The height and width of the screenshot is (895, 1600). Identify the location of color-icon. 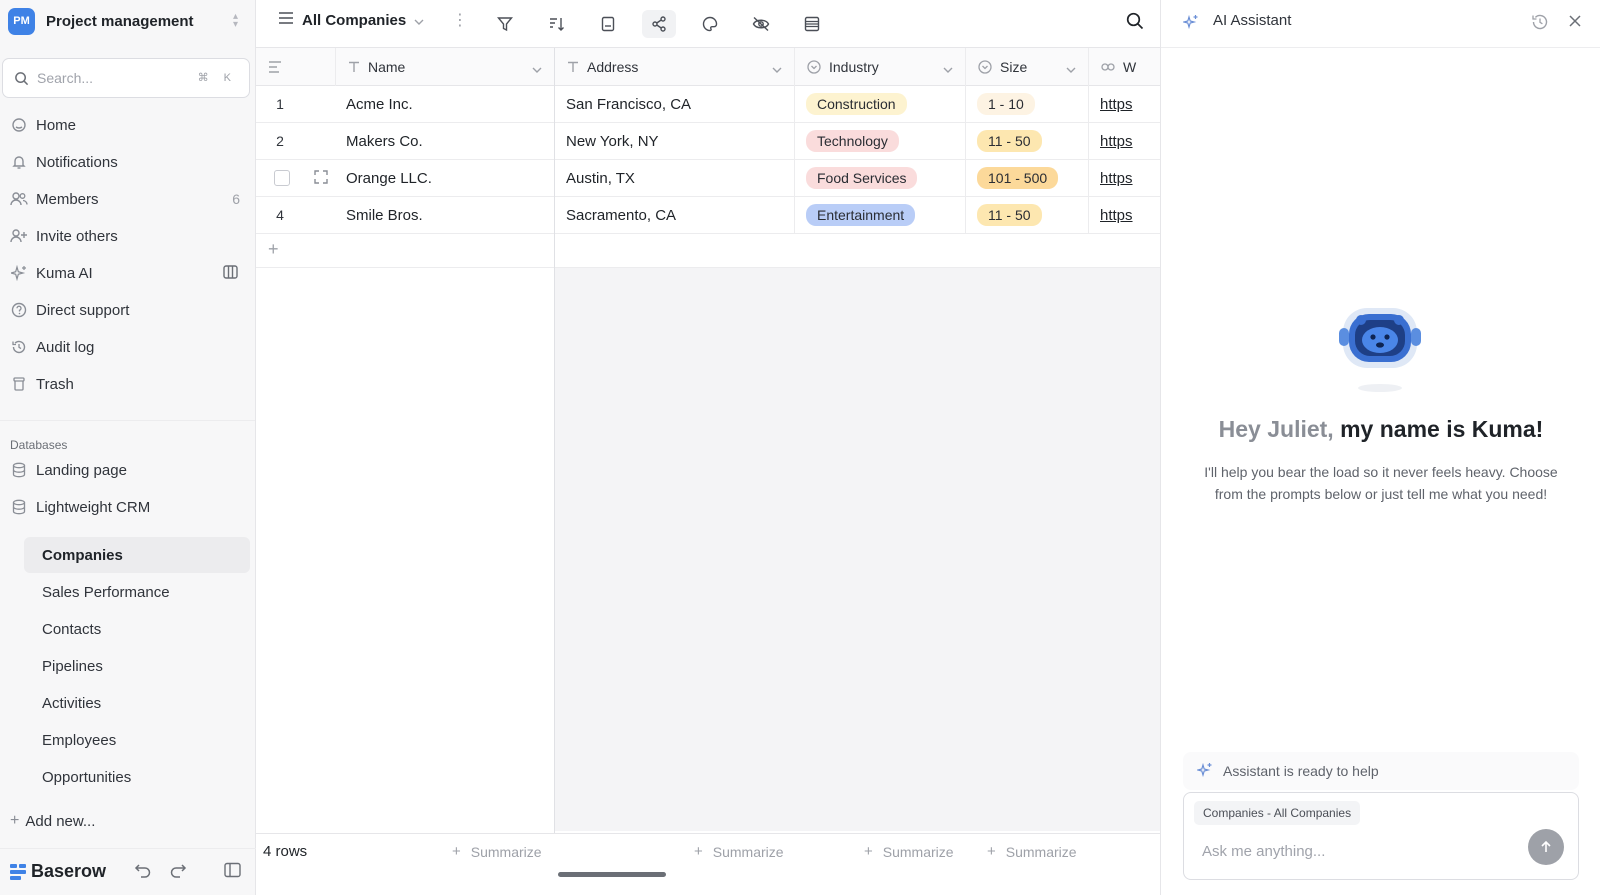
(710, 24).